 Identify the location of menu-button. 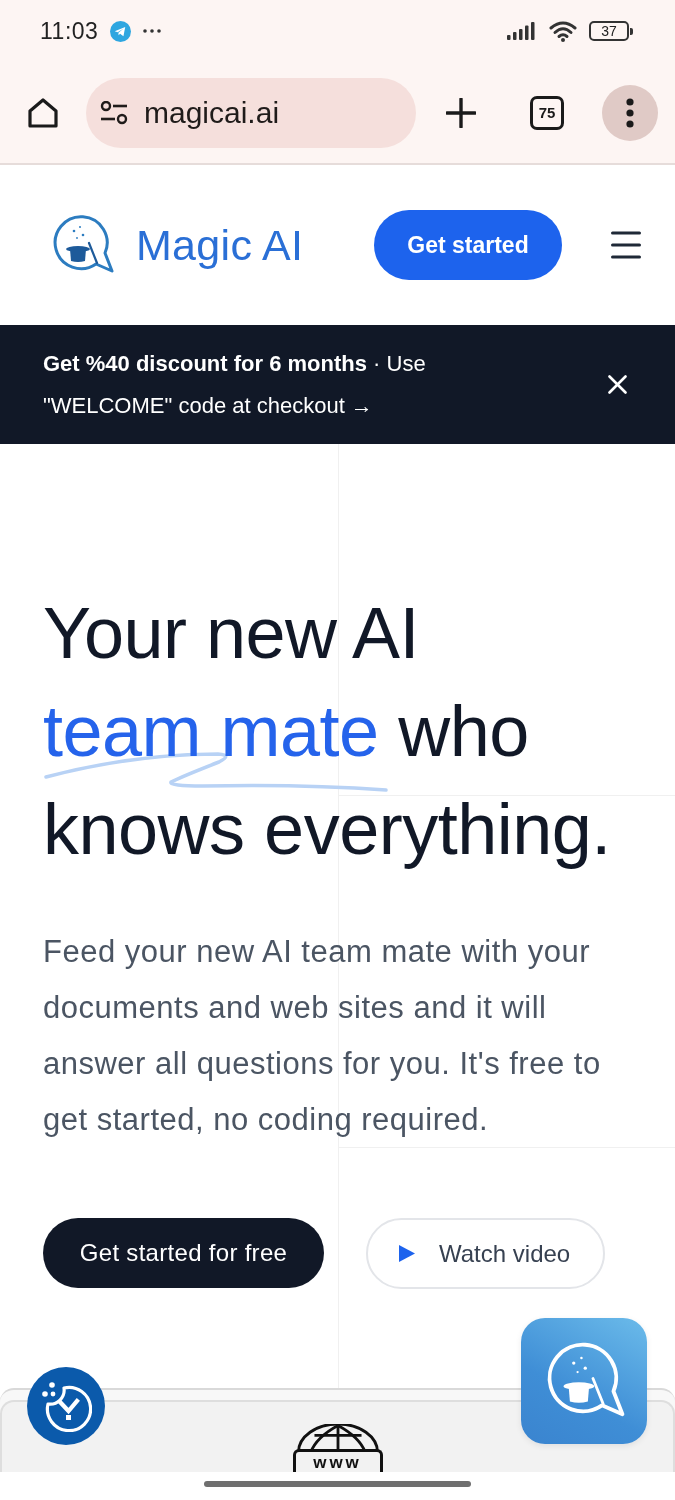
(626, 245).